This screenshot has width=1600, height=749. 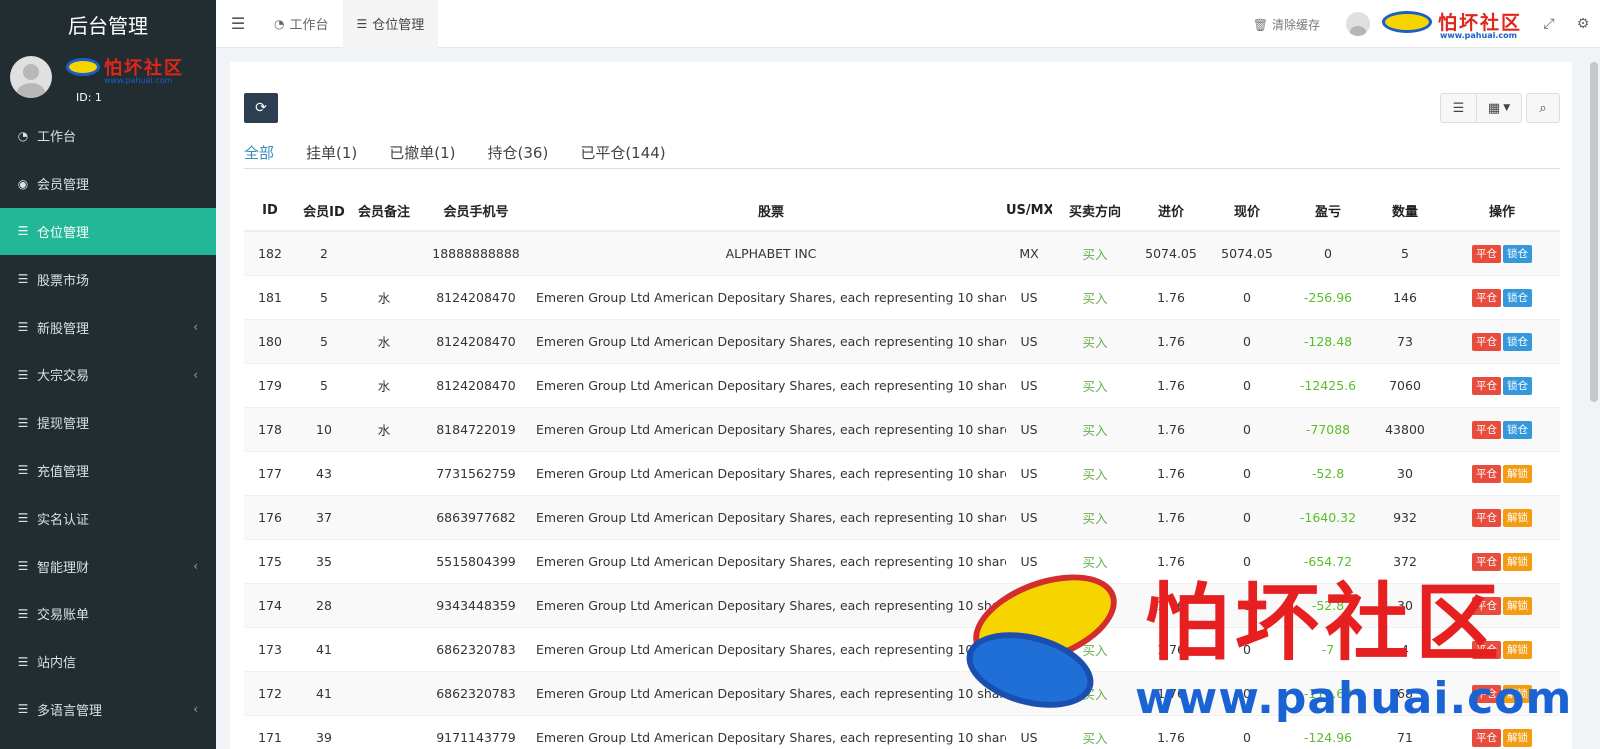 What do you see at coordinates (390, 24) in the screenshot?
I see `tab-position-management: ☰ 仓位管理` at bounding box center [390, 24].